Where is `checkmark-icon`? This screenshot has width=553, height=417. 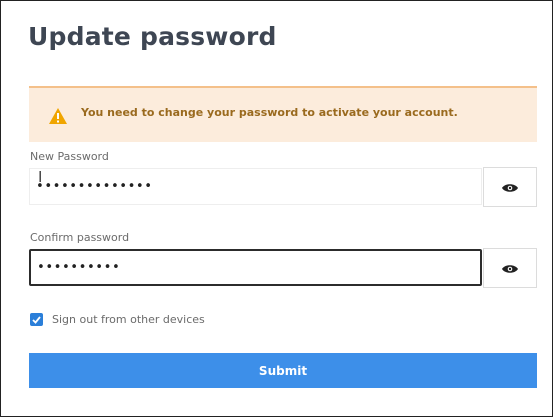 checkmark-icon is located at coordinates (36, 319).